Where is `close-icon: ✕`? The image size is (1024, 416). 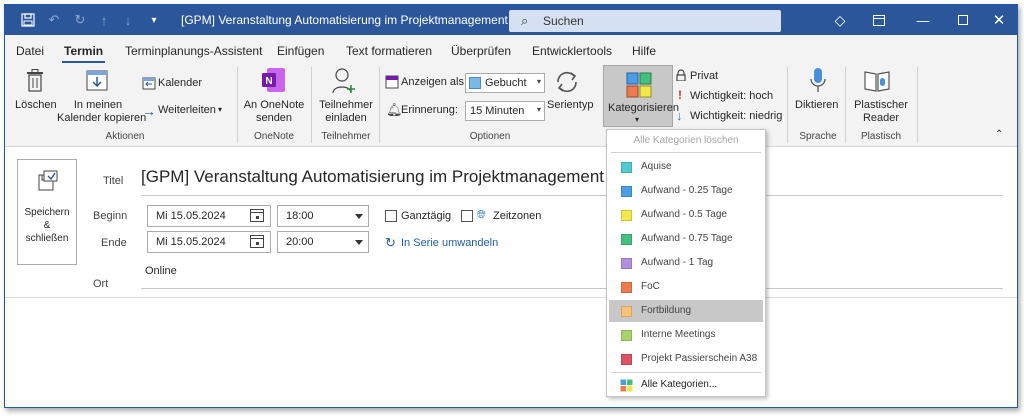
close-icon: ✕ is located at coordinates (997, 20).